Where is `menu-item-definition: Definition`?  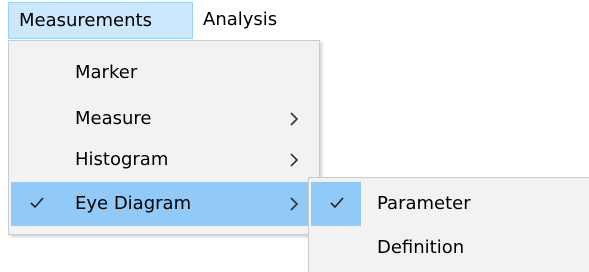
menu-item-definition: Definition is located at coordinates (449, 248).